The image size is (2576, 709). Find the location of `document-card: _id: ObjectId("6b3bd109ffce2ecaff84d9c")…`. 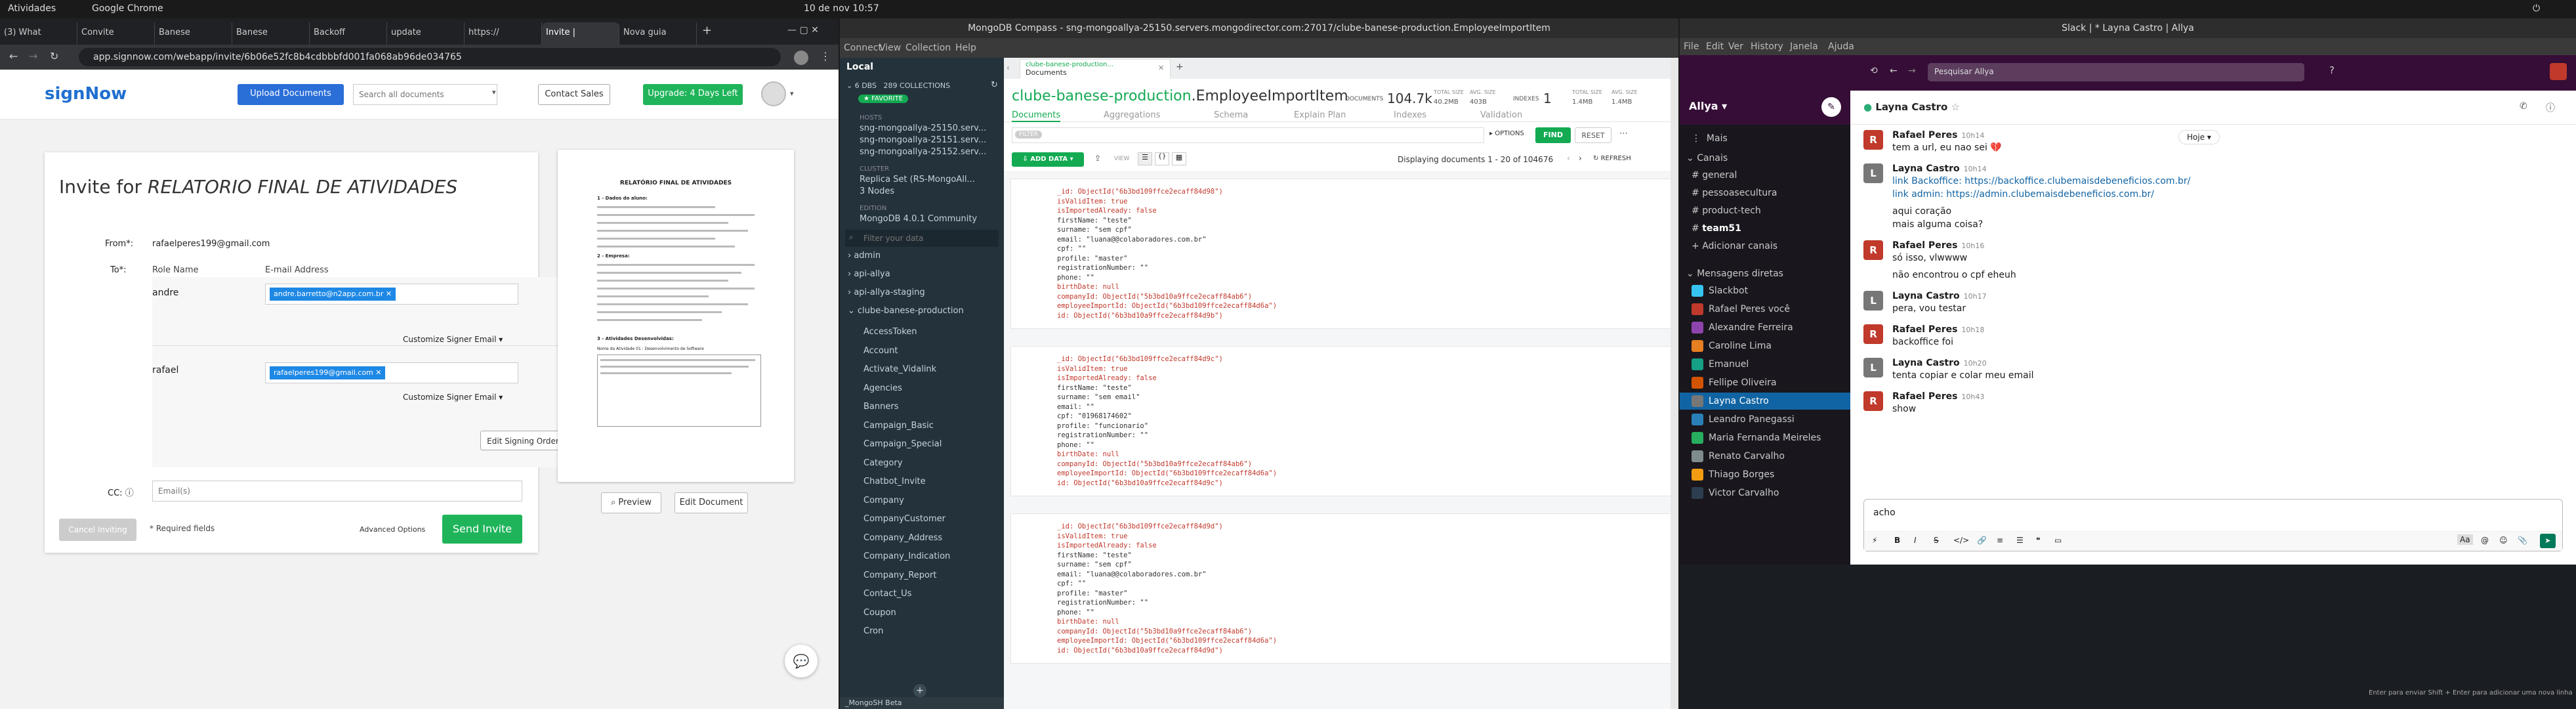

document-card: _id: ObjectId("6b3bd109ffce2ecaff84d9c")… is located at coordinates (1342, 421).